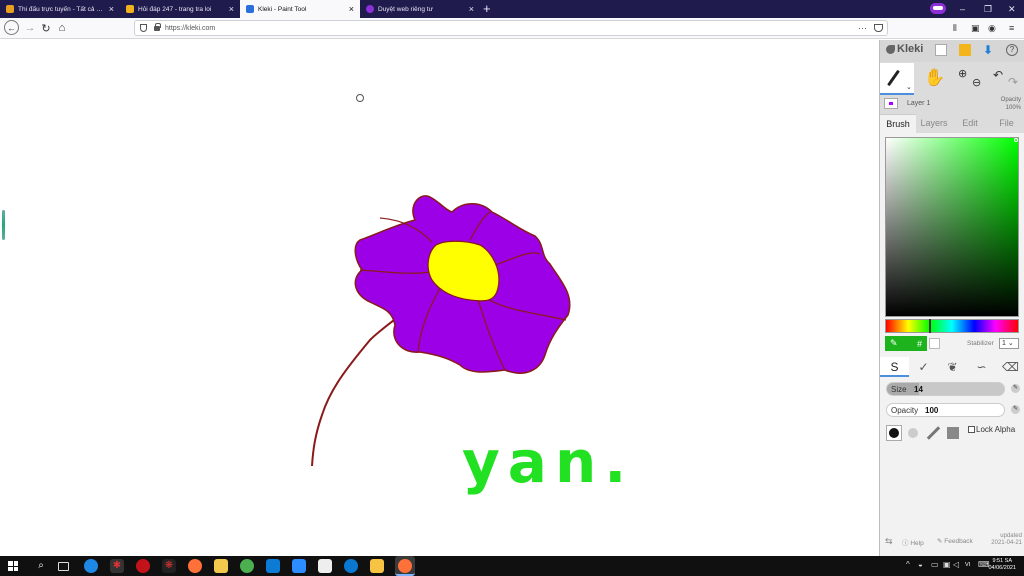 This screenshot has height=576, width=1024. Describe the element at coordinates (962, 73) in the screenshot. I see `zoom-in-icon: ⊕` at that location.